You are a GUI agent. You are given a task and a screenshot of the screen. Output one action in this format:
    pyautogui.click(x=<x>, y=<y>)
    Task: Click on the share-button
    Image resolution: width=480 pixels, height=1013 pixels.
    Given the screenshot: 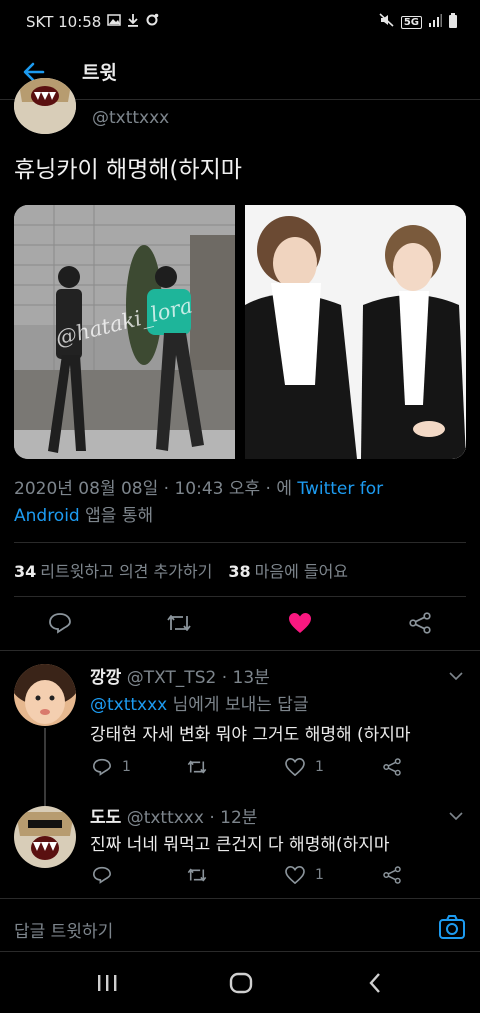 What is the action you would take?
    pyautogui.click(x=420, y=623)
    